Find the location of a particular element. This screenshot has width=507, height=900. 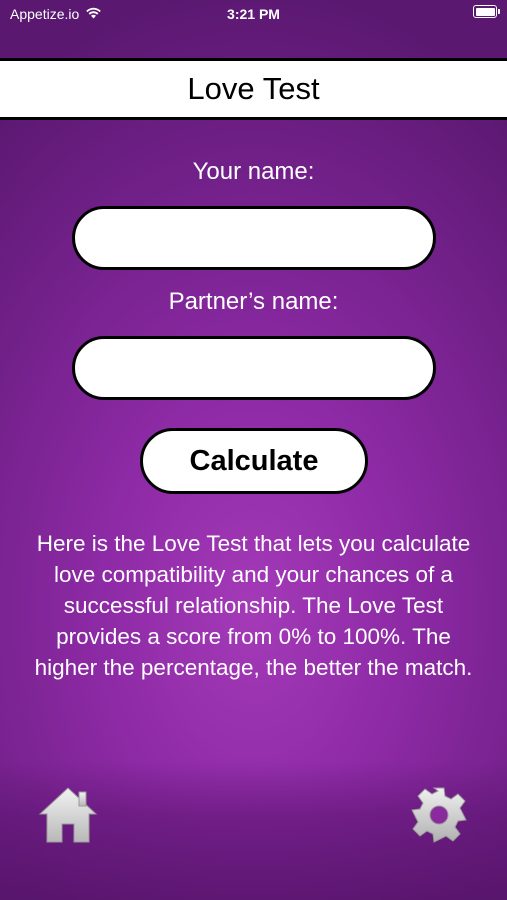

your-name-label: Your name: is located at coordinates (253, 171).